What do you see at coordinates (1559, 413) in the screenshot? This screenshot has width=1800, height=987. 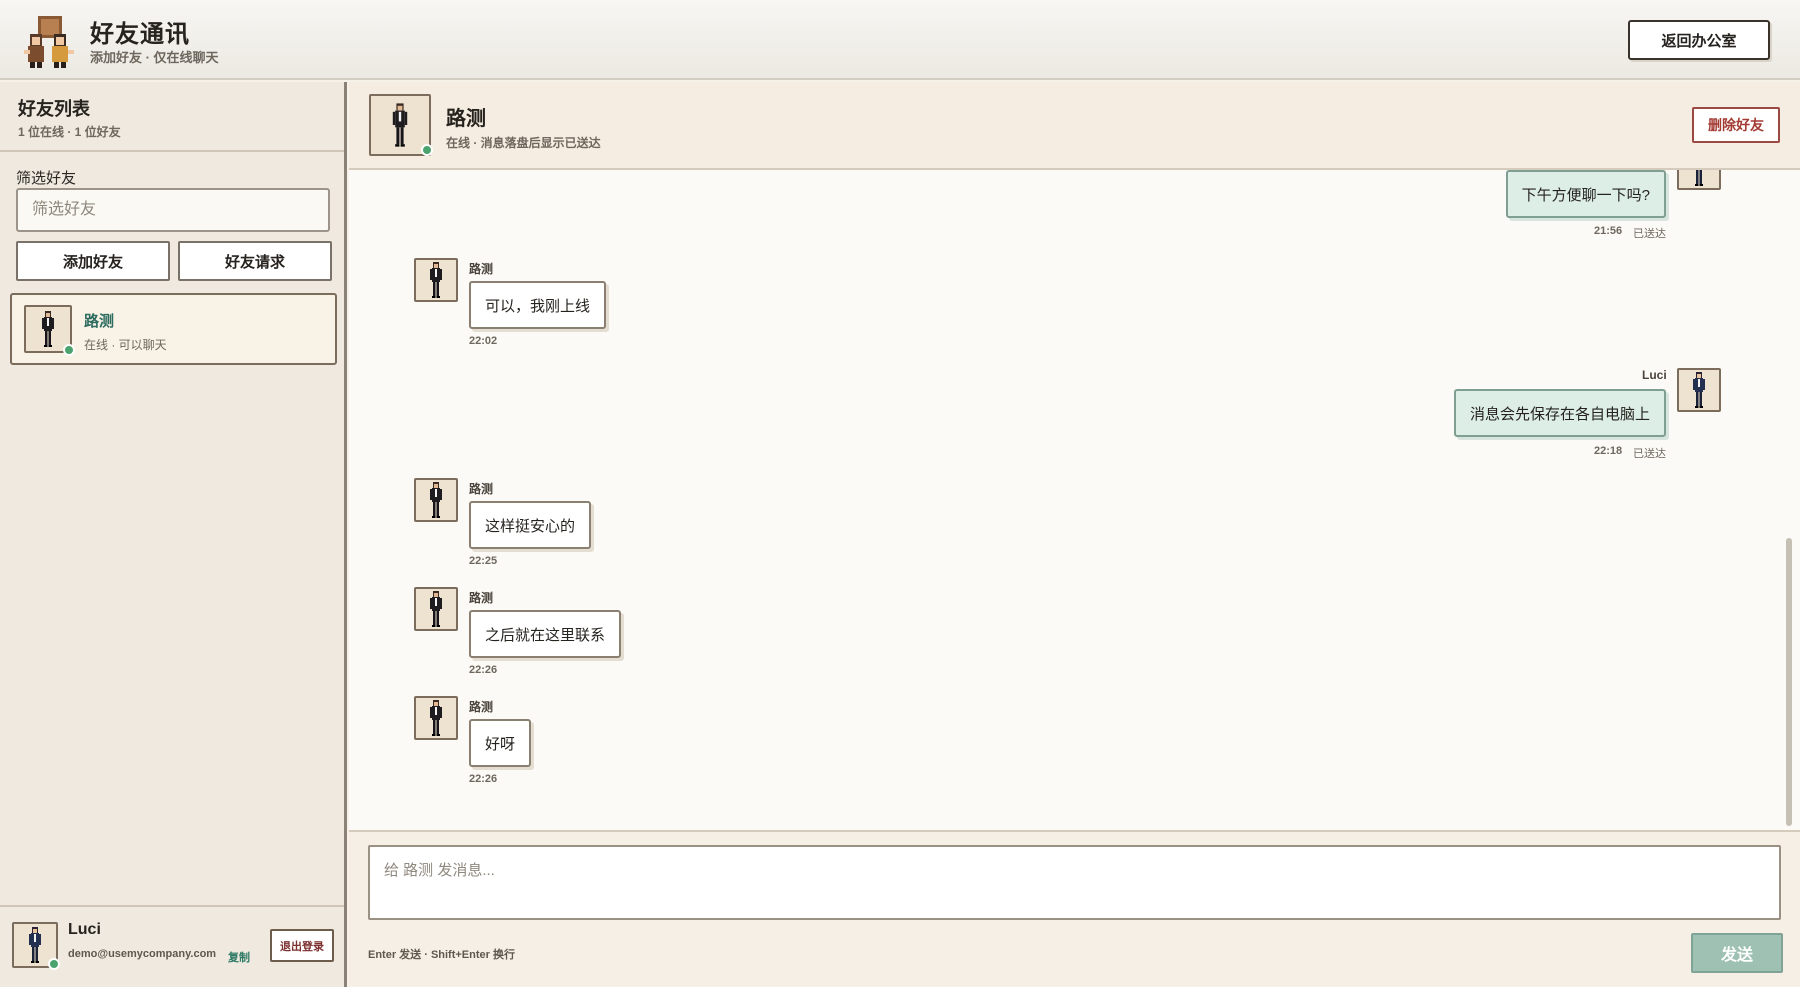 I see `message-bubble-outgoing: 消息会先保存在各自电脑上` at bounding box center [1559, 413].